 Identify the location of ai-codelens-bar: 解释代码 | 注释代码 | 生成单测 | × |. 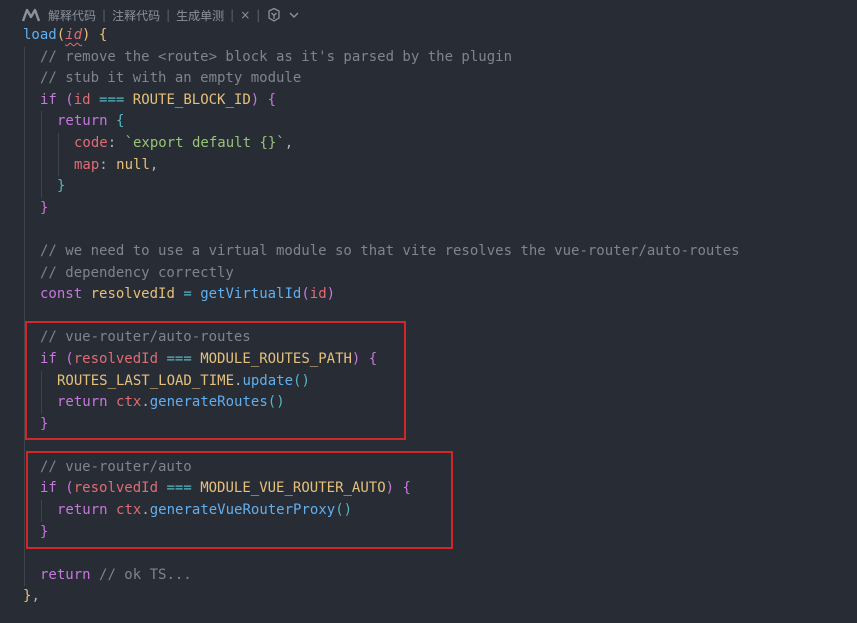
(161, 15).